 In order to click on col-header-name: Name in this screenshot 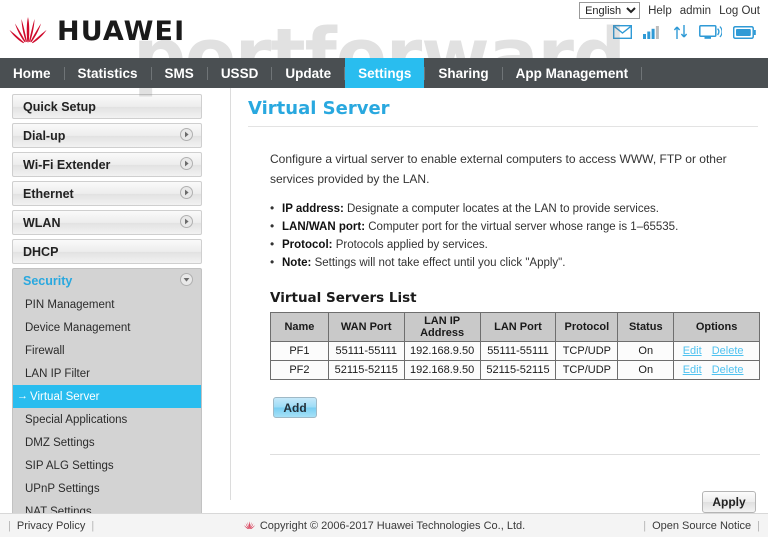, I will do `click(299, 327)`.